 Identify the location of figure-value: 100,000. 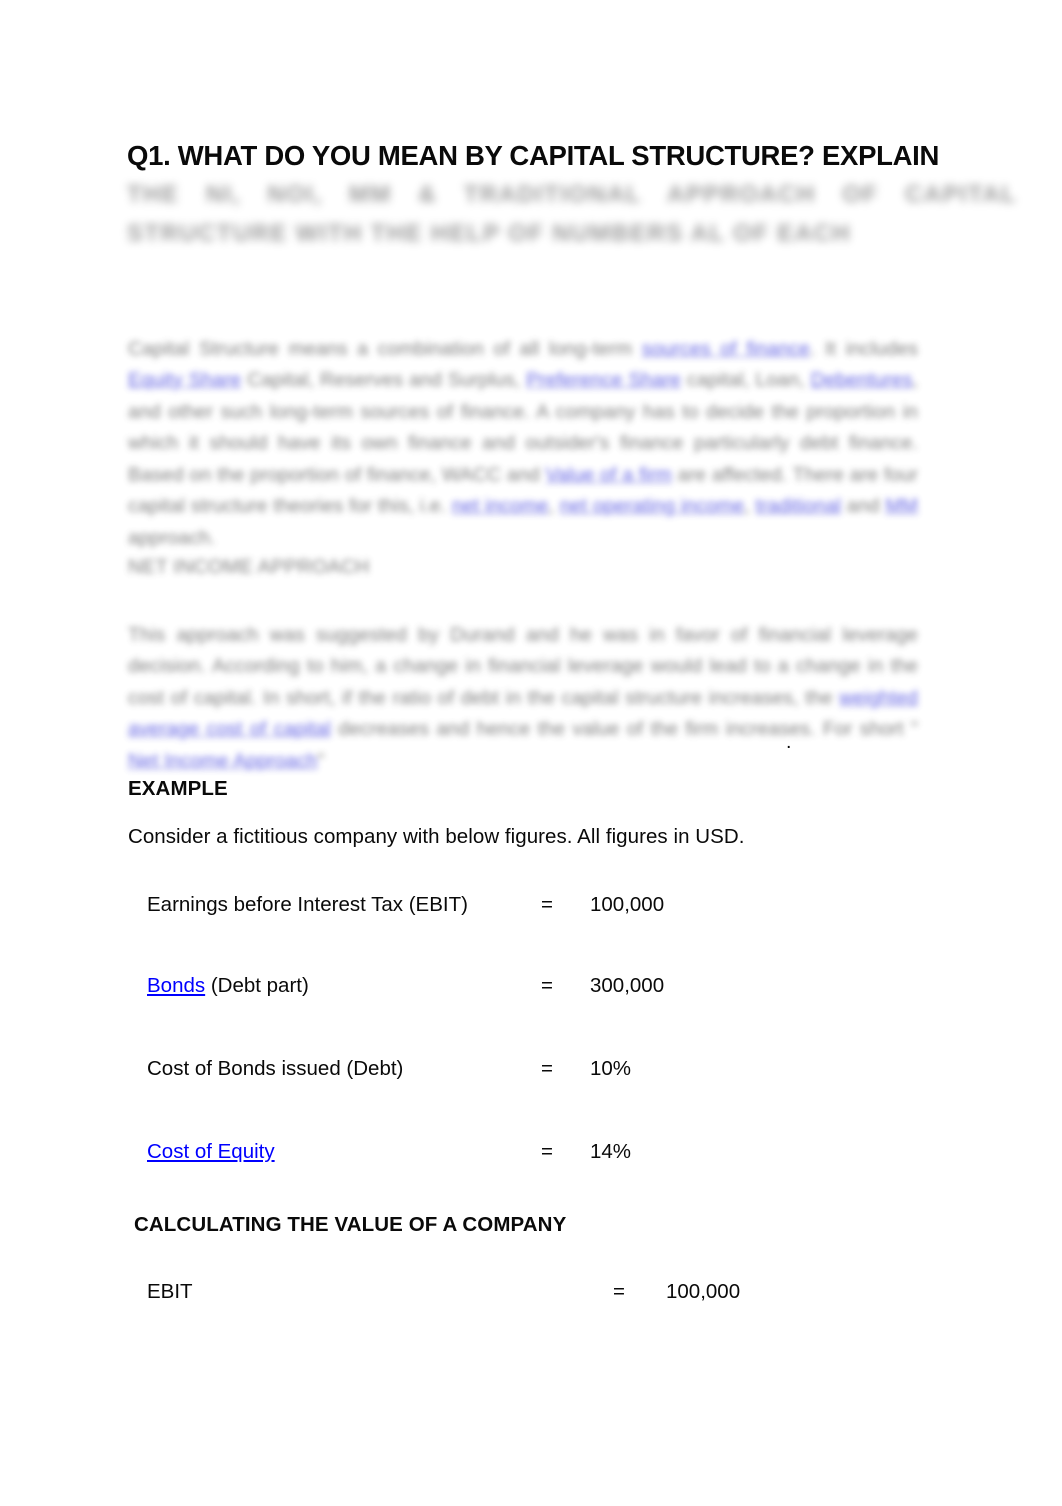
(627, 904).